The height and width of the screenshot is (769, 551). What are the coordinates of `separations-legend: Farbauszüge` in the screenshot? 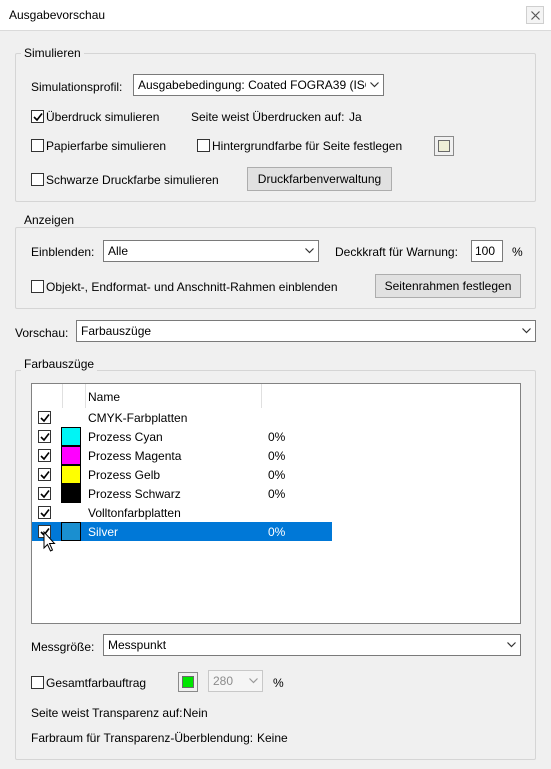 It's located at (59, 364).